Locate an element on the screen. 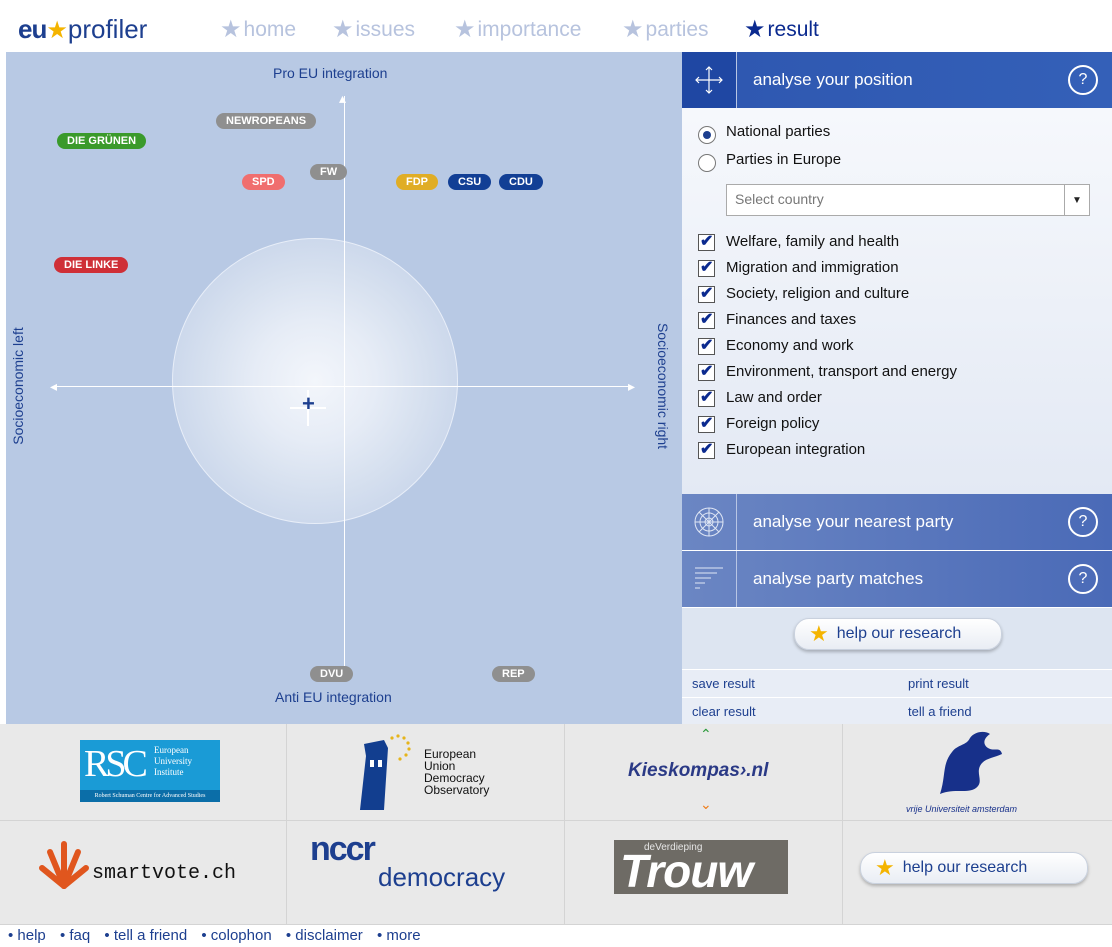  parties-in-europe-radio is located at coordinates (707, 163).